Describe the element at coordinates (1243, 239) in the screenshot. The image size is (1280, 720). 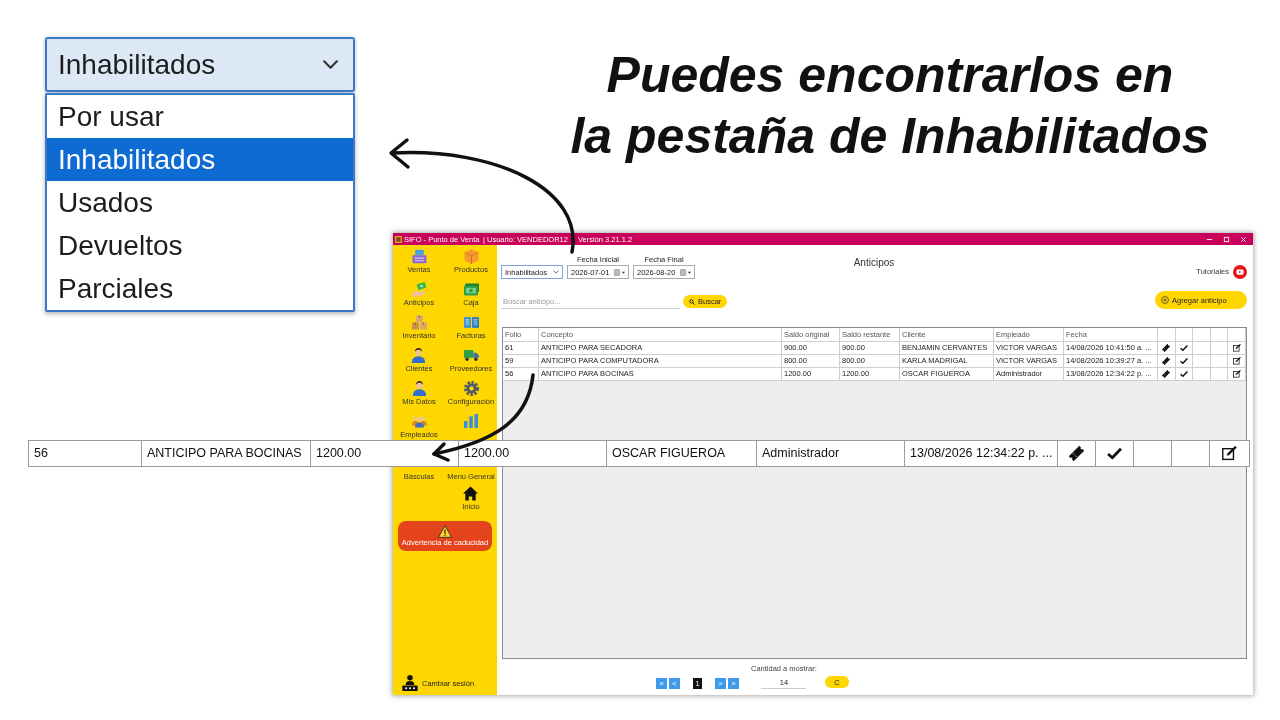
I see `close-icon` at that location.